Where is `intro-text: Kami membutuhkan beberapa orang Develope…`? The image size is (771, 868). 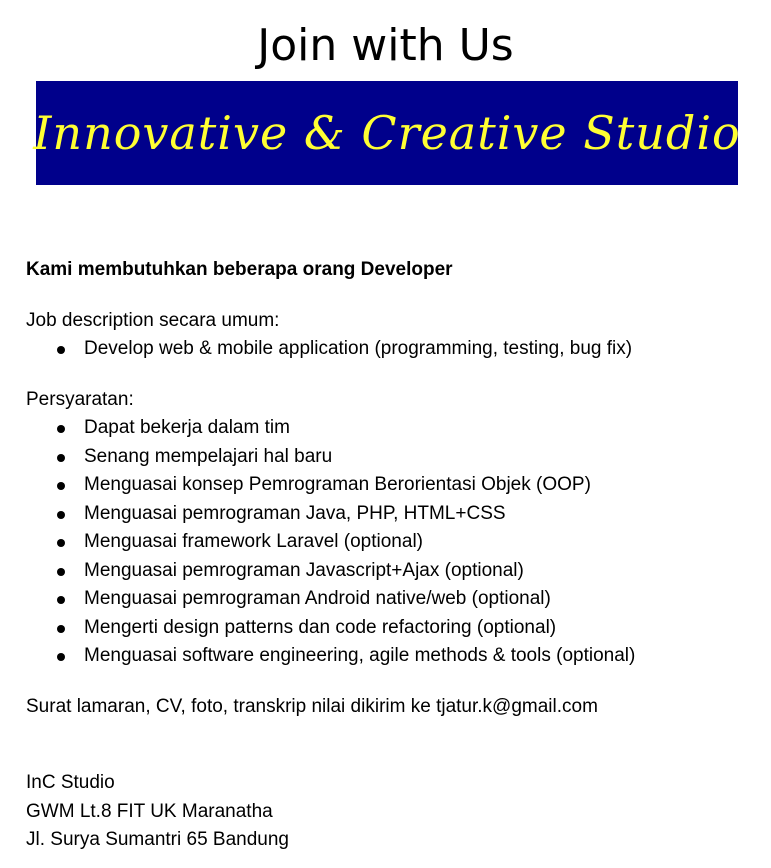 intro-text: Kami membutuhkan beberapa orang Develope… is located at coordinates (239, 269).